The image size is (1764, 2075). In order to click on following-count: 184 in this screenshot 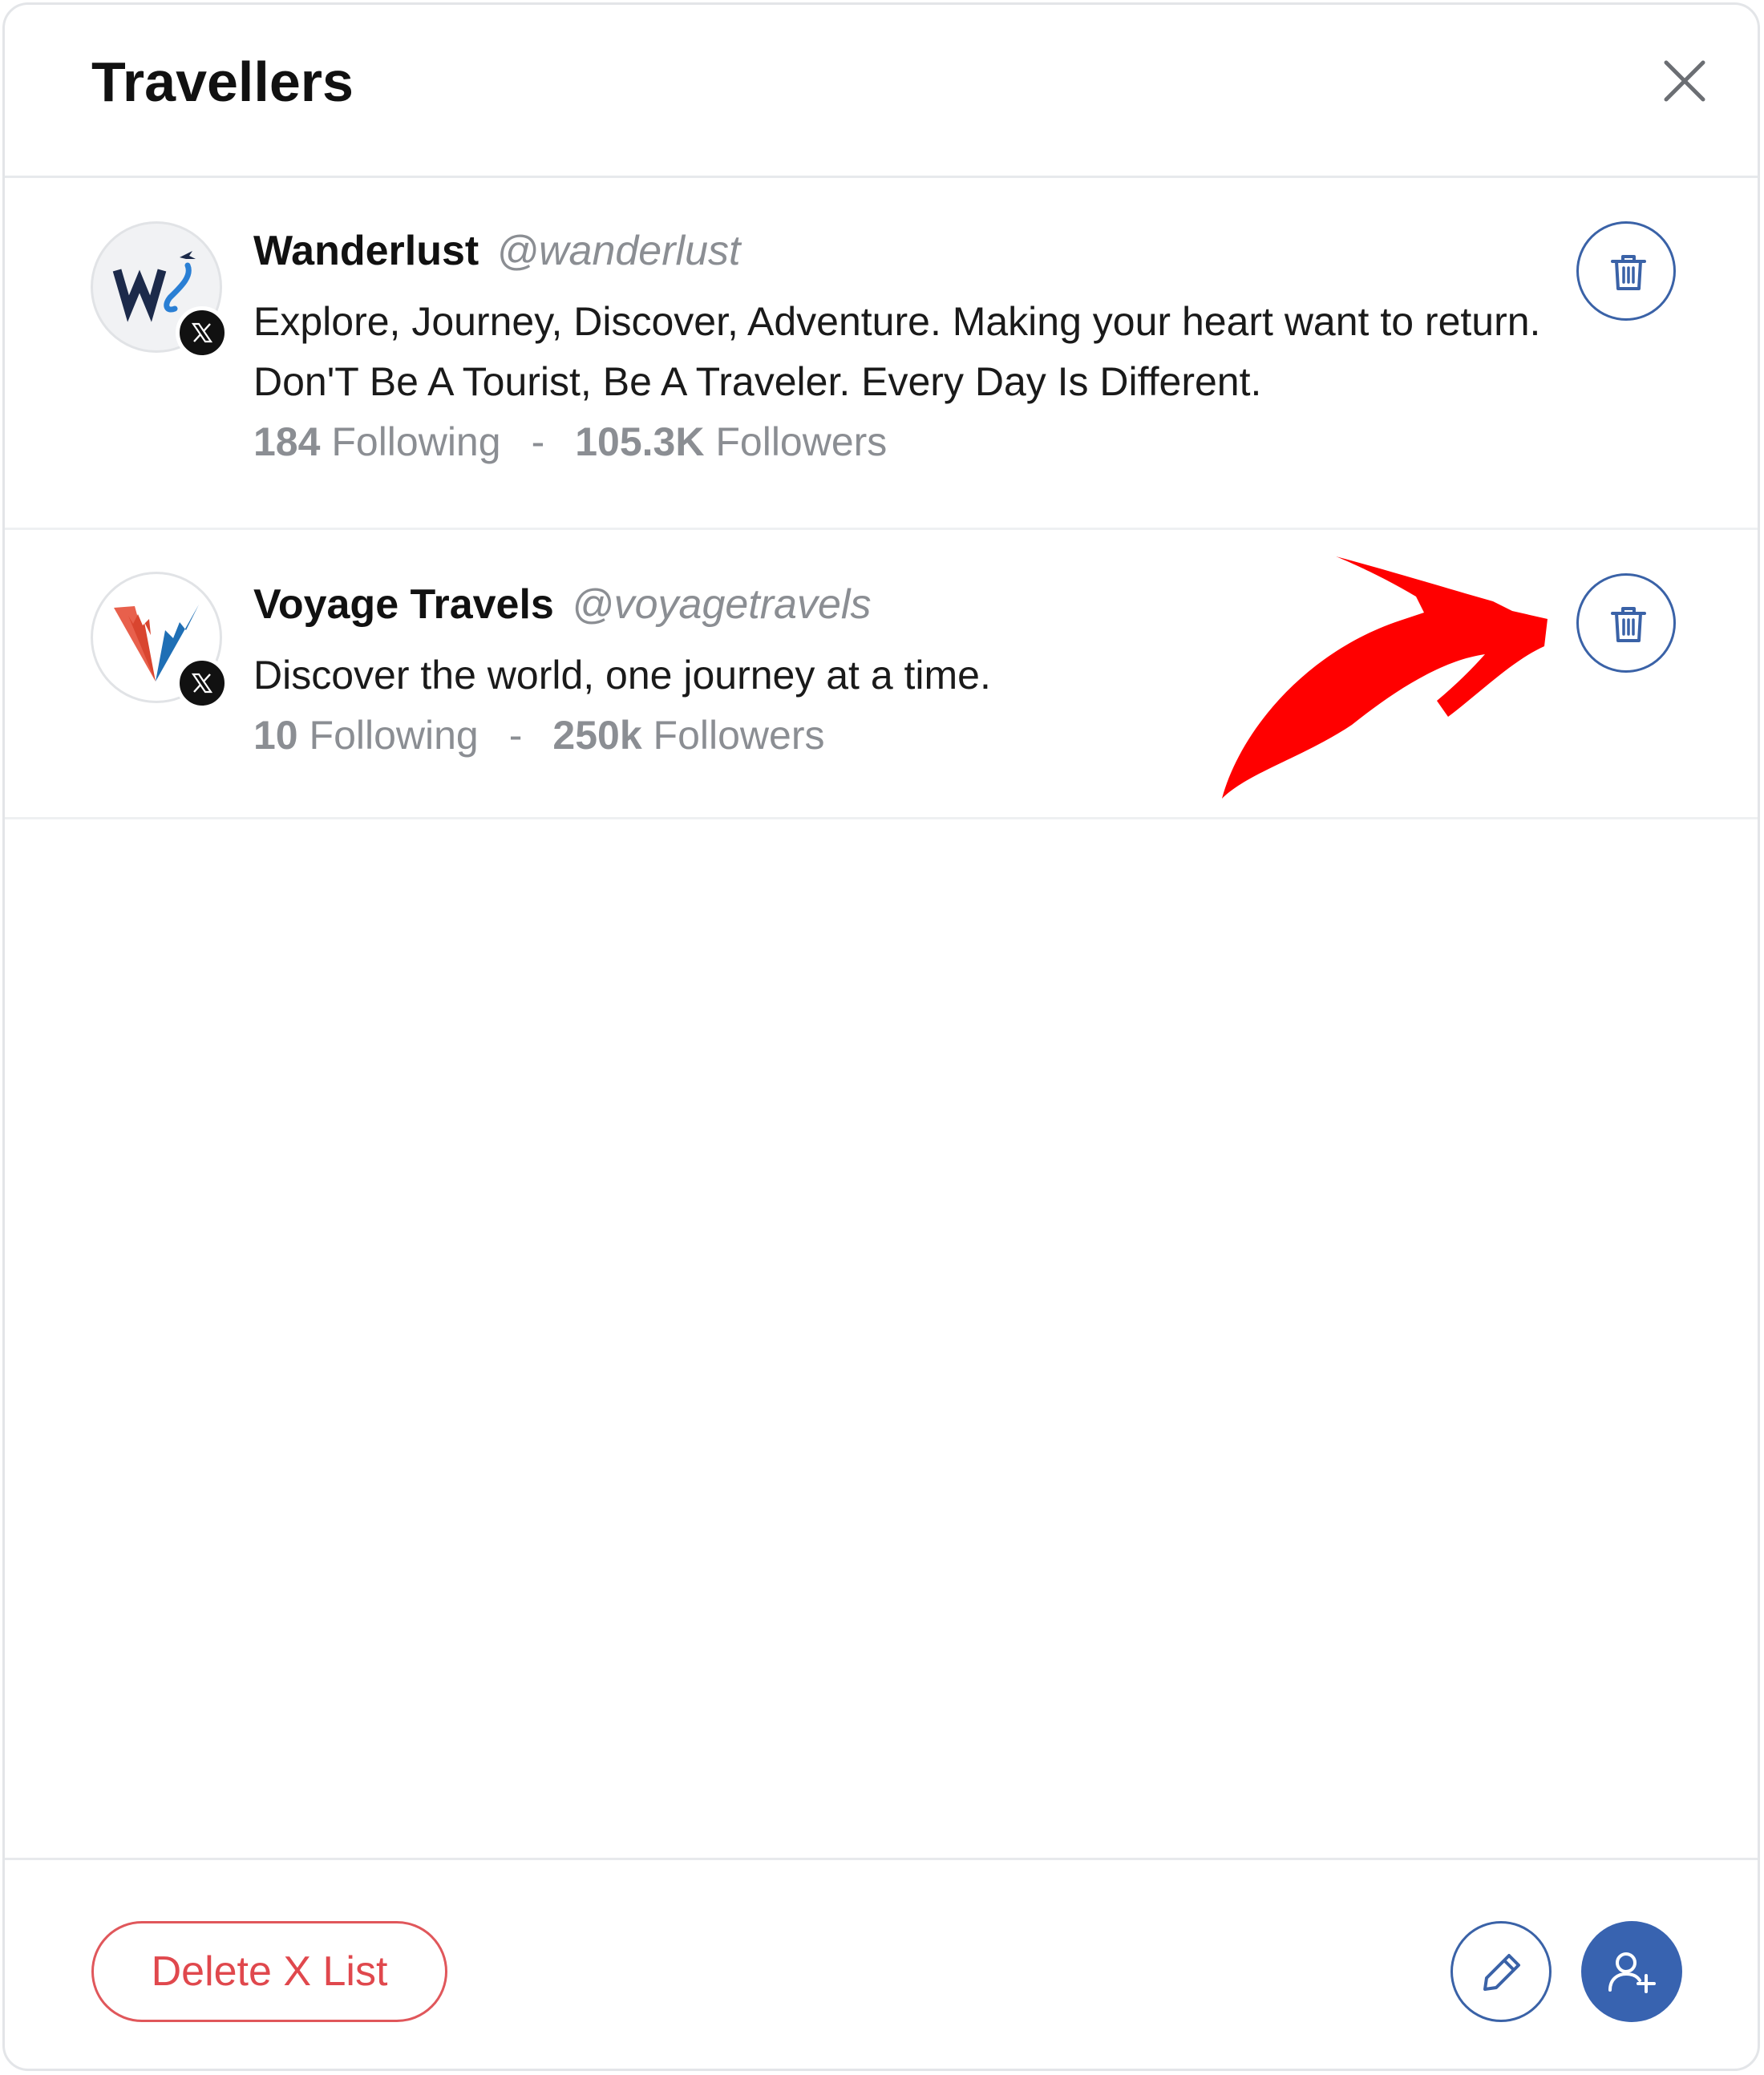, I will do `click(287, 441)`.